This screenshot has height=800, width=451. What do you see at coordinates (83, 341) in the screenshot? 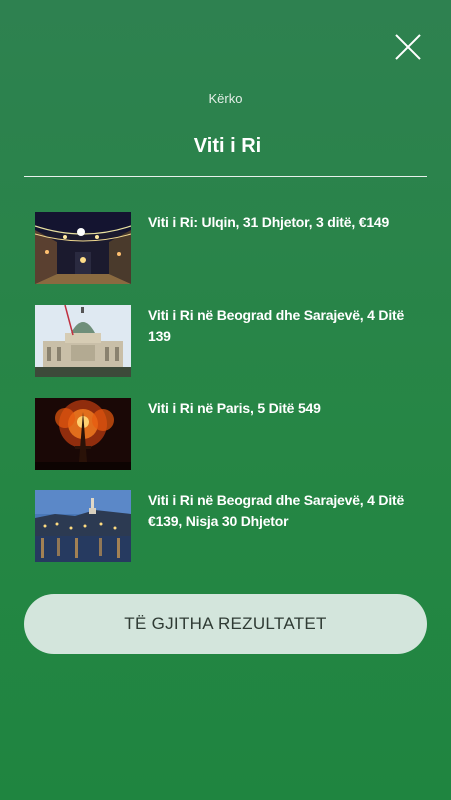
I see `parliament-building-thumbnail` at bounding box center [83, 341].